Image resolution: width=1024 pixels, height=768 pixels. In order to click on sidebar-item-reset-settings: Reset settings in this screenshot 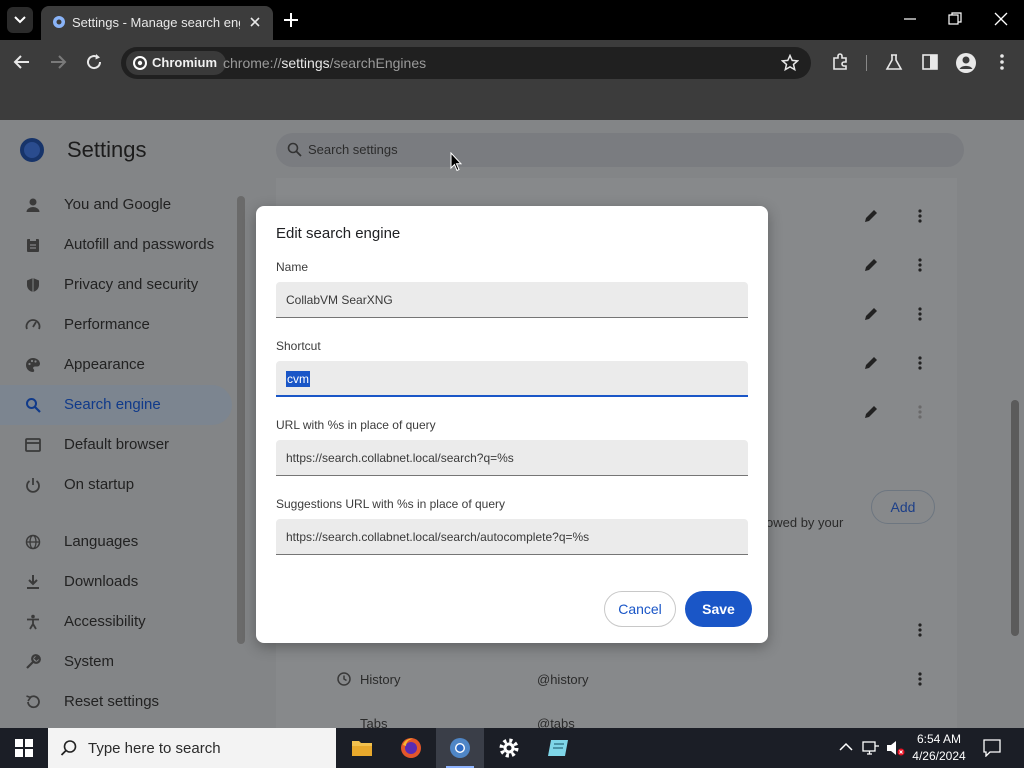, I will do `click(116, 702)`.